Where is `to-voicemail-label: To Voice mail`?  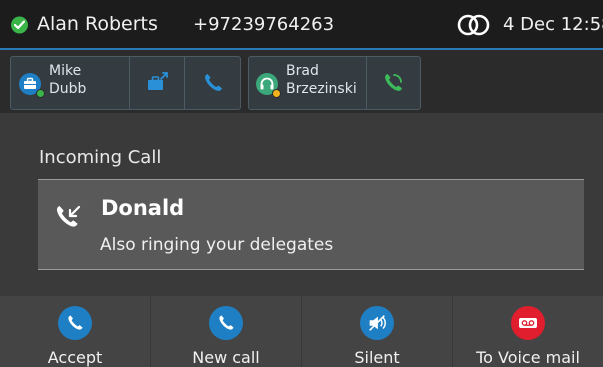
to-voicemail-label: To Voice mail is located at coordinates (528, 357).